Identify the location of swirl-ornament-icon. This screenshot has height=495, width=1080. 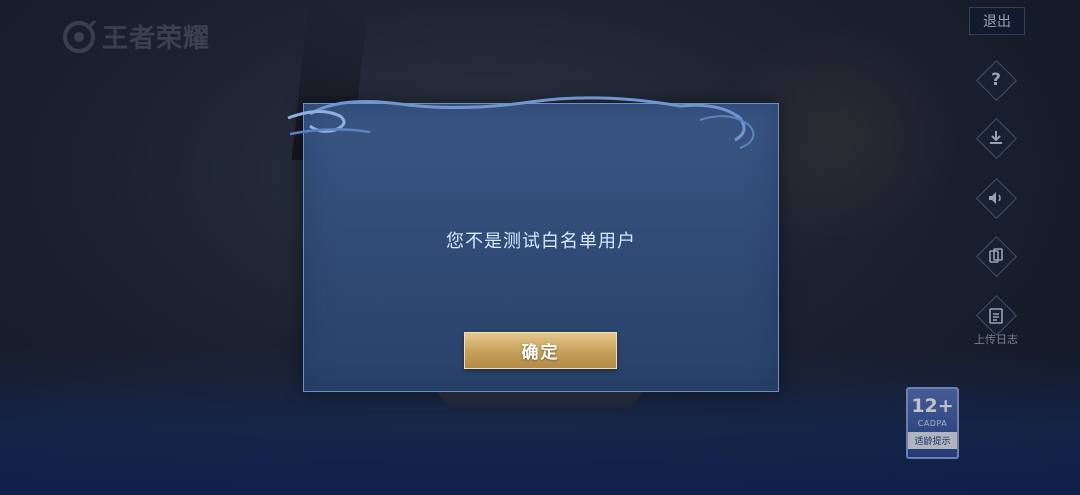
(521, 122).